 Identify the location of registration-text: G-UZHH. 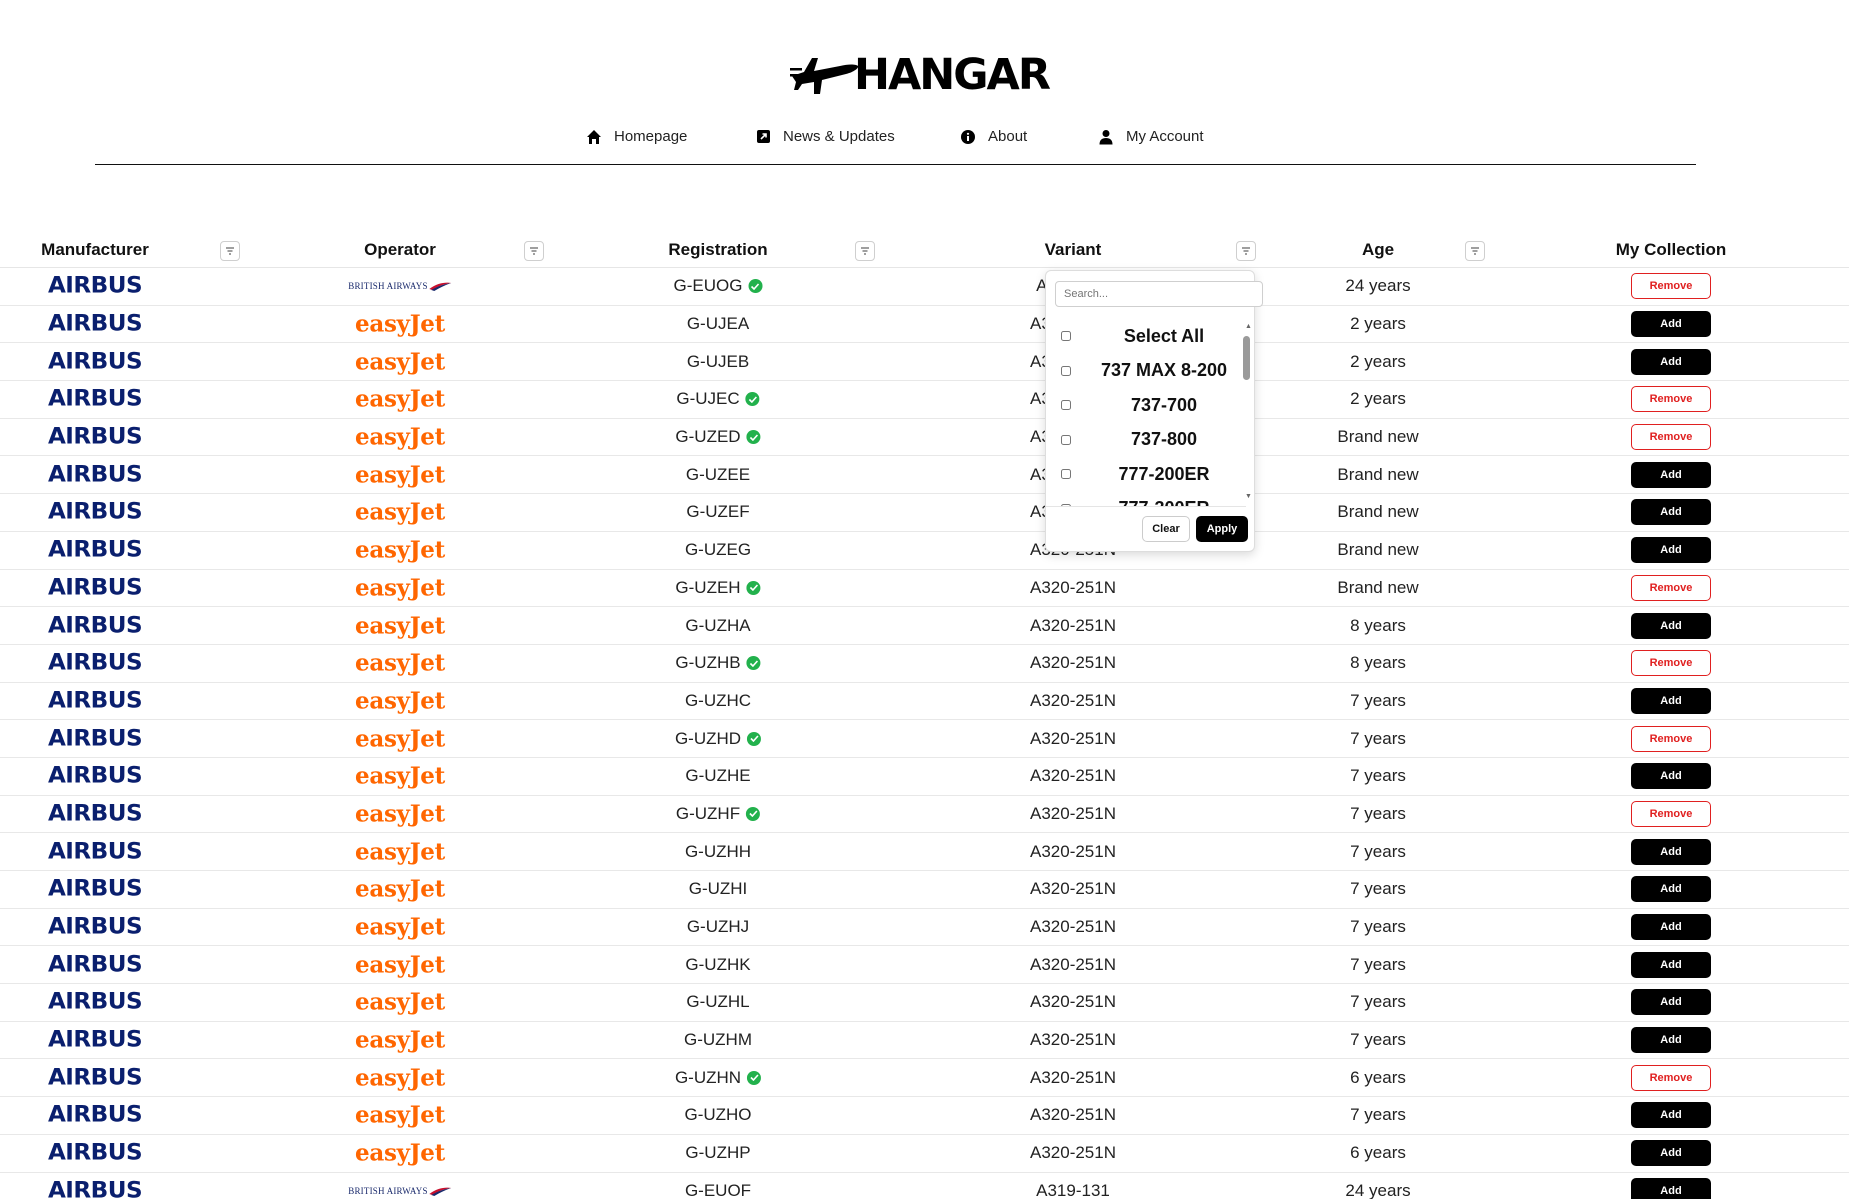
(718, 851).